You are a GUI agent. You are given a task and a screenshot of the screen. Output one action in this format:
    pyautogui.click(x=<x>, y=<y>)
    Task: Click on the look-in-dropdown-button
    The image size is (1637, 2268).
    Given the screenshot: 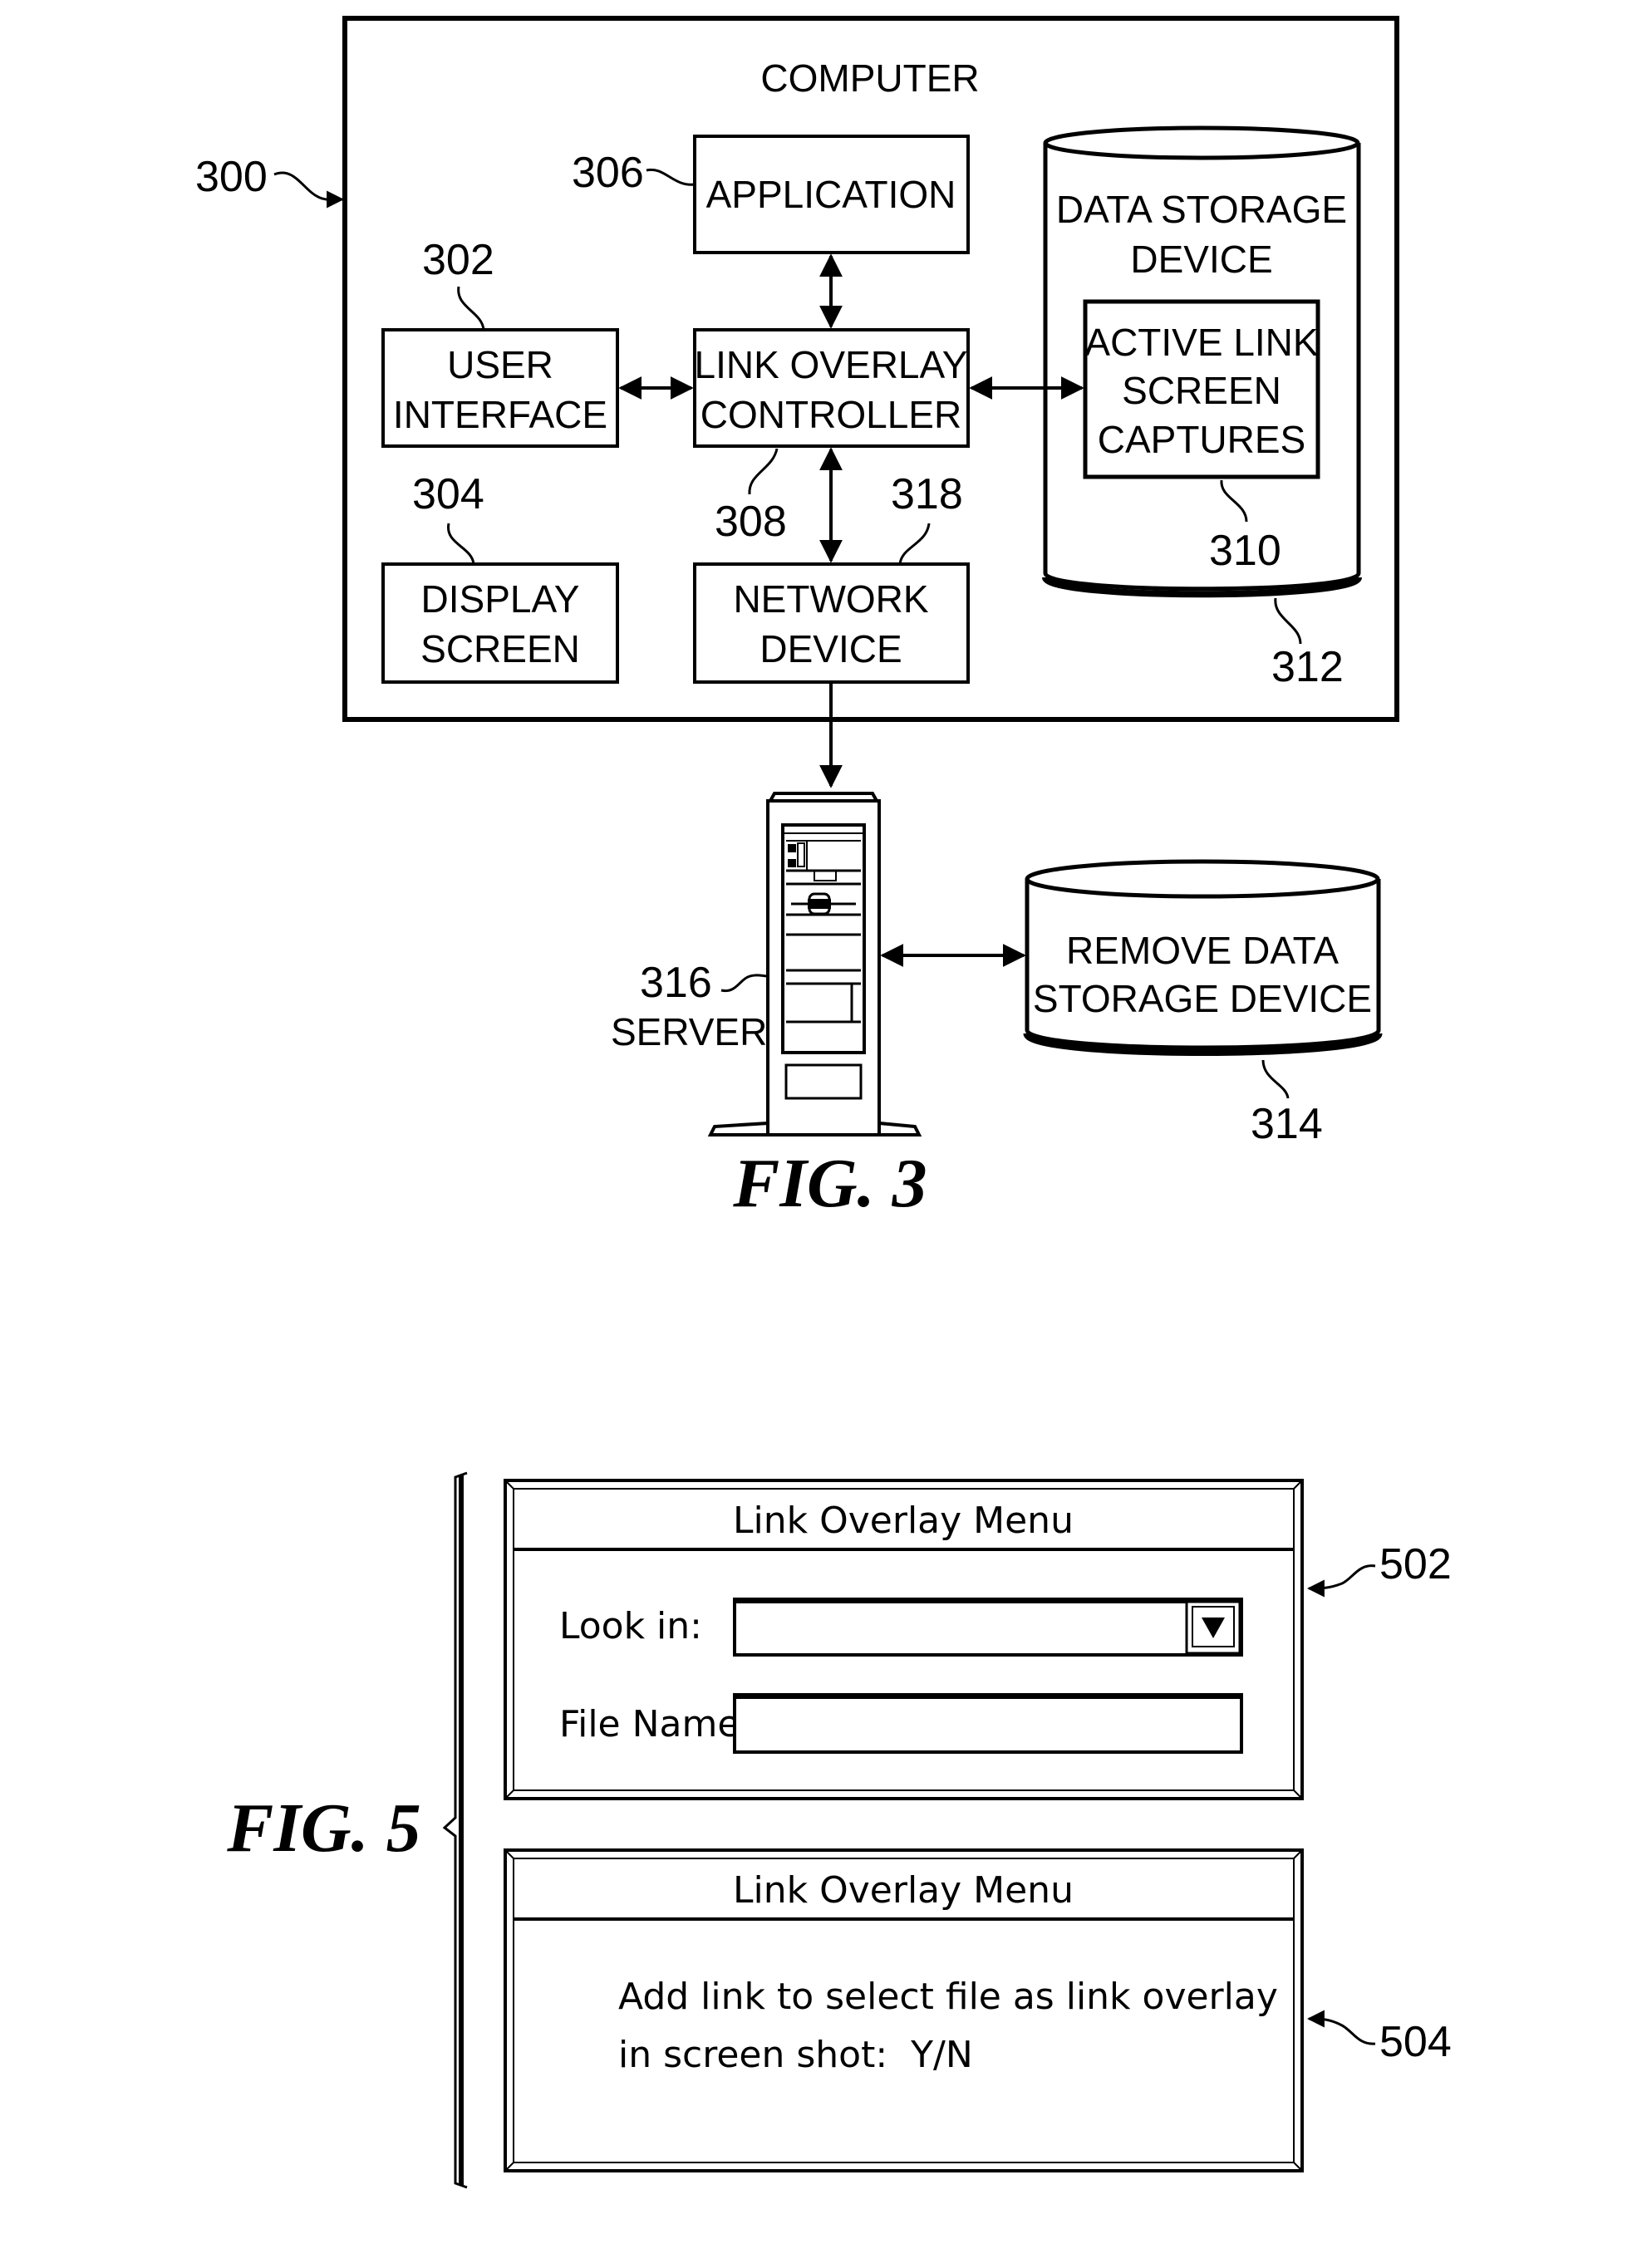 What is the action you would take?
    pyautogui.click(x=1213, y=1628)
    